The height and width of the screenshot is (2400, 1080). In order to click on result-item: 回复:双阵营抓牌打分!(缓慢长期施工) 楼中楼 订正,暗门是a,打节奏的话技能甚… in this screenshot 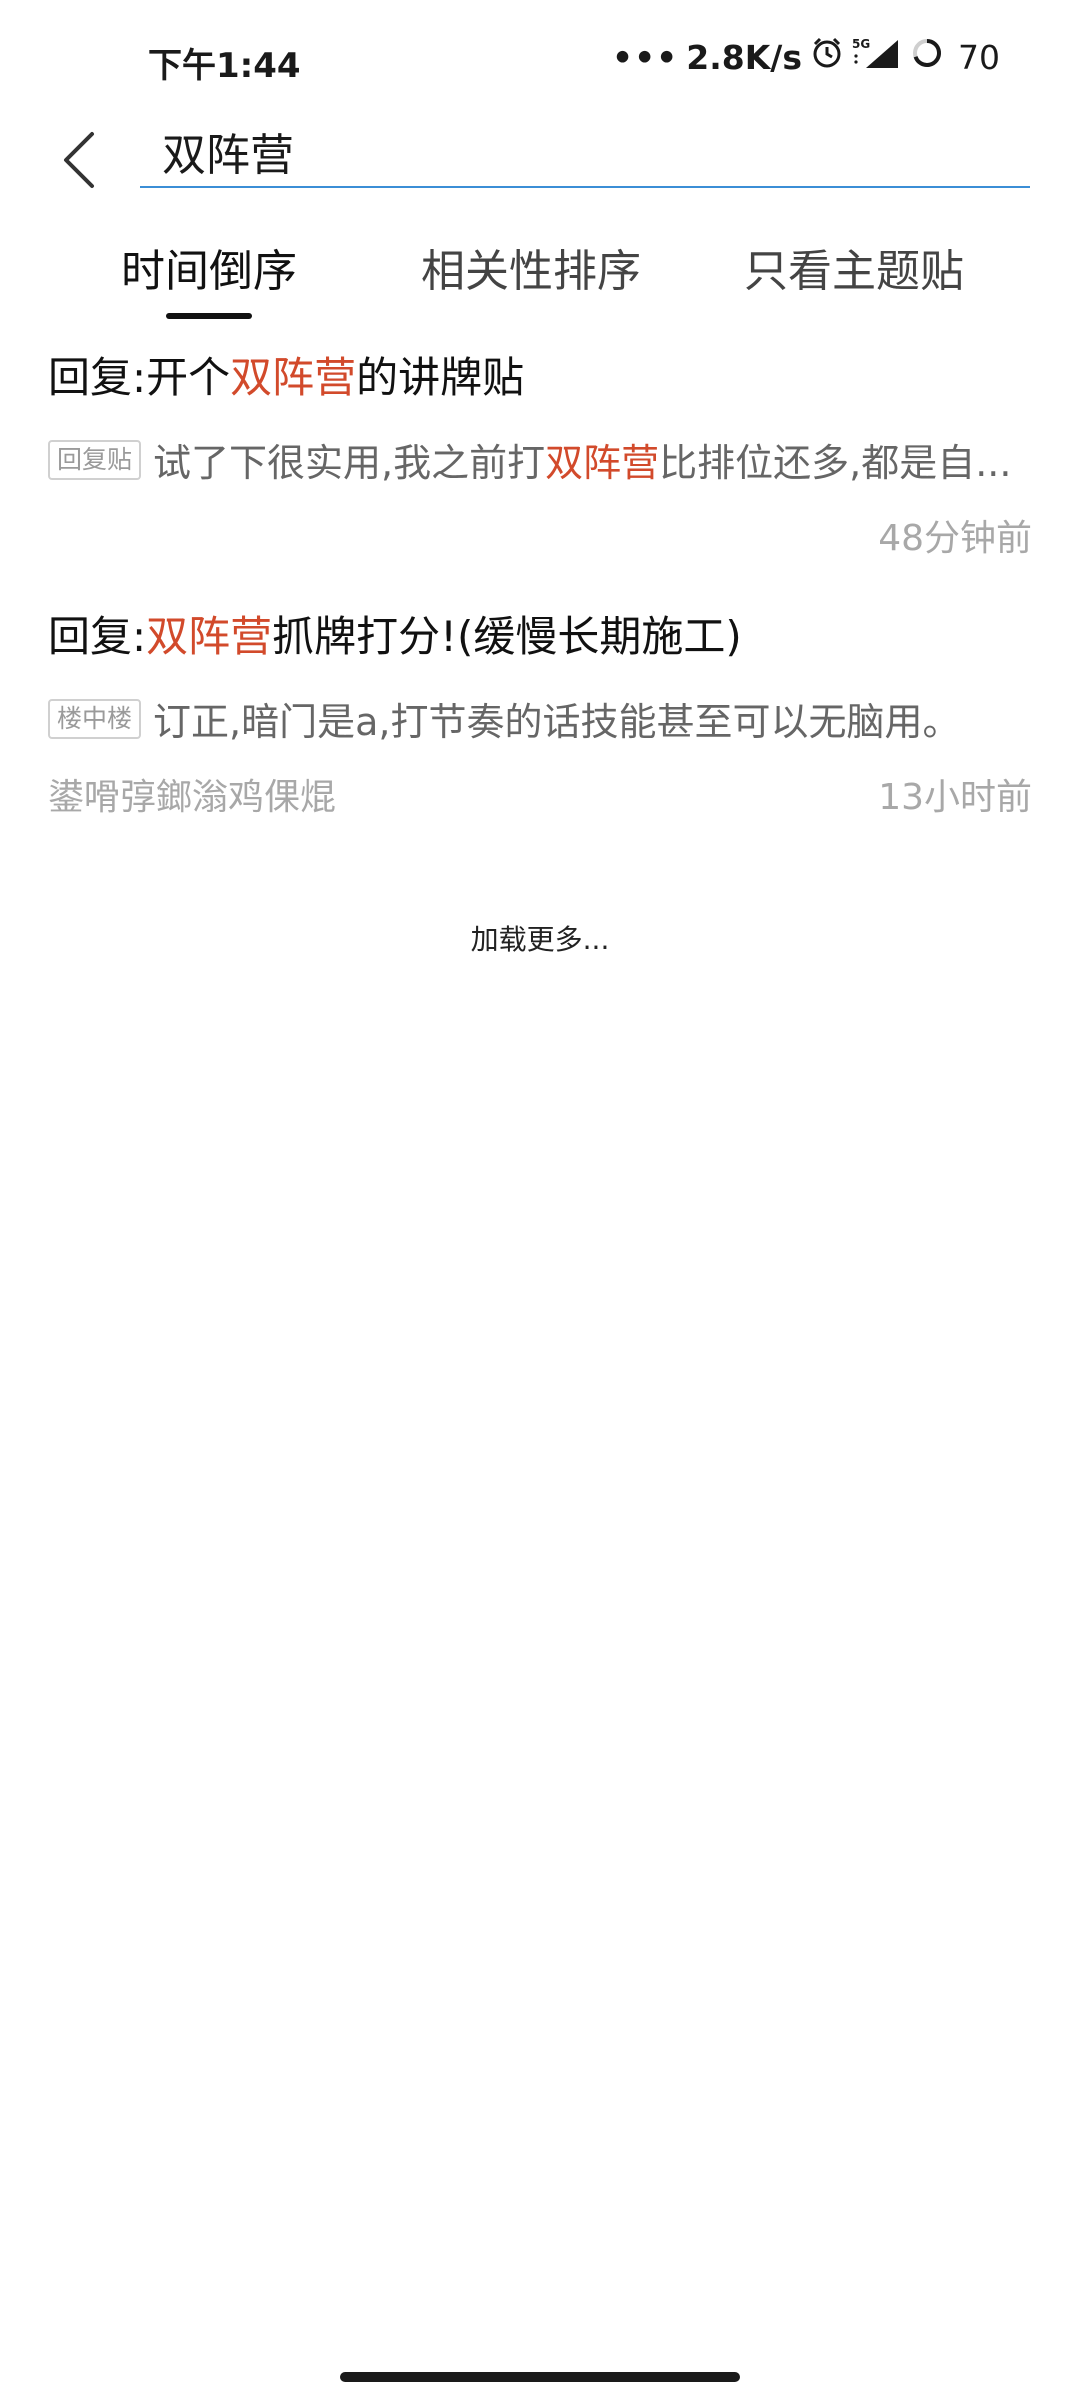, I will do `click(540, 714)`.